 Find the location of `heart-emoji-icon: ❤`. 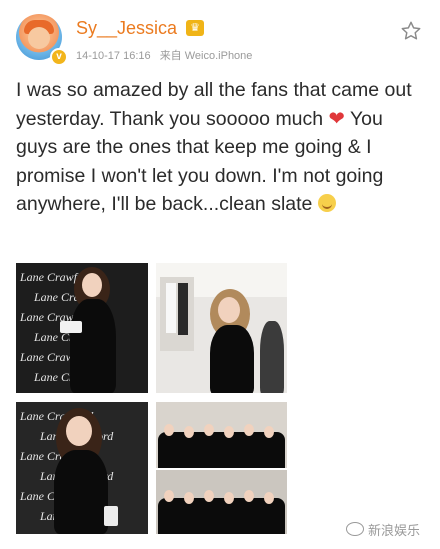

heart-emoji-icon: ❤ is located at coordinates (336, 118).